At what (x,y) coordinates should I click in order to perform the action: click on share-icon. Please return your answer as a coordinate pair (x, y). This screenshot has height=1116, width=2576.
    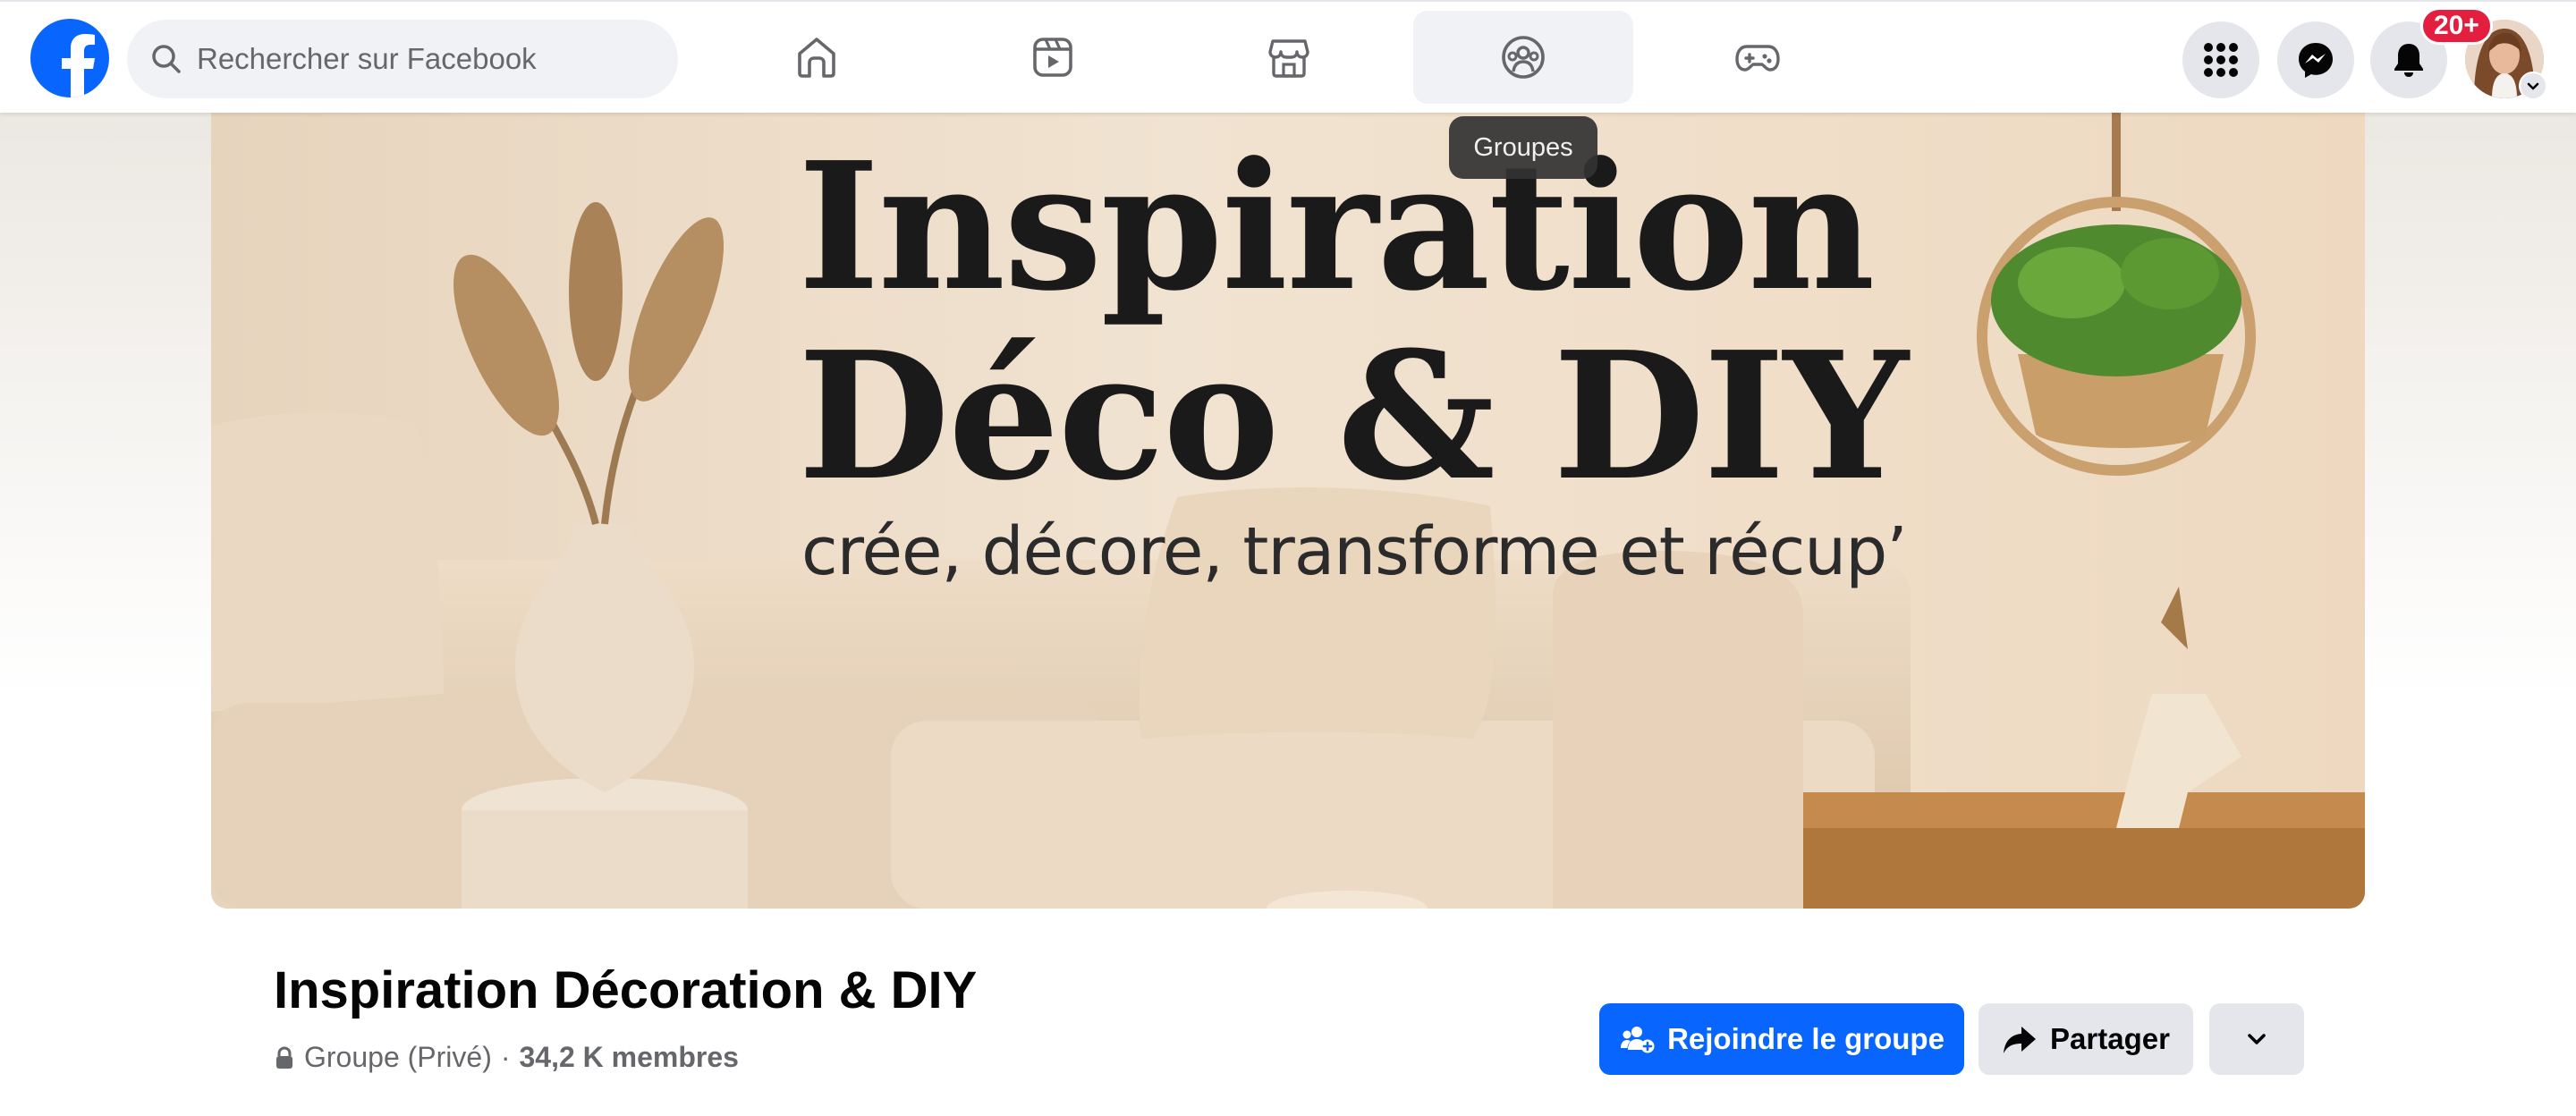
    Looking at the image, I should click on (2020, 1040).